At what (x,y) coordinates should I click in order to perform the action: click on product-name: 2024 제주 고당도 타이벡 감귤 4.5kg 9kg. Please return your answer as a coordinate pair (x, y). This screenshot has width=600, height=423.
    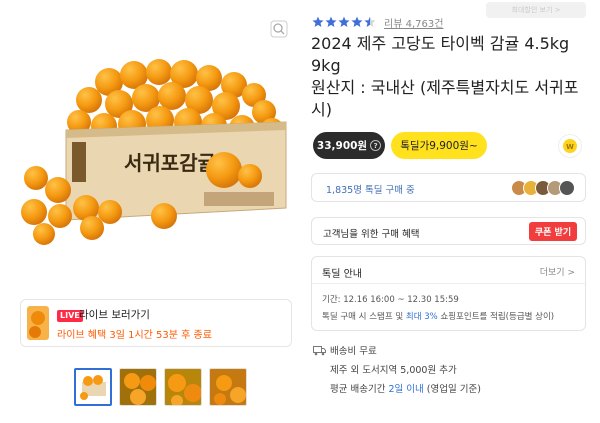
    Looking at the image, I should click on (440, 54).